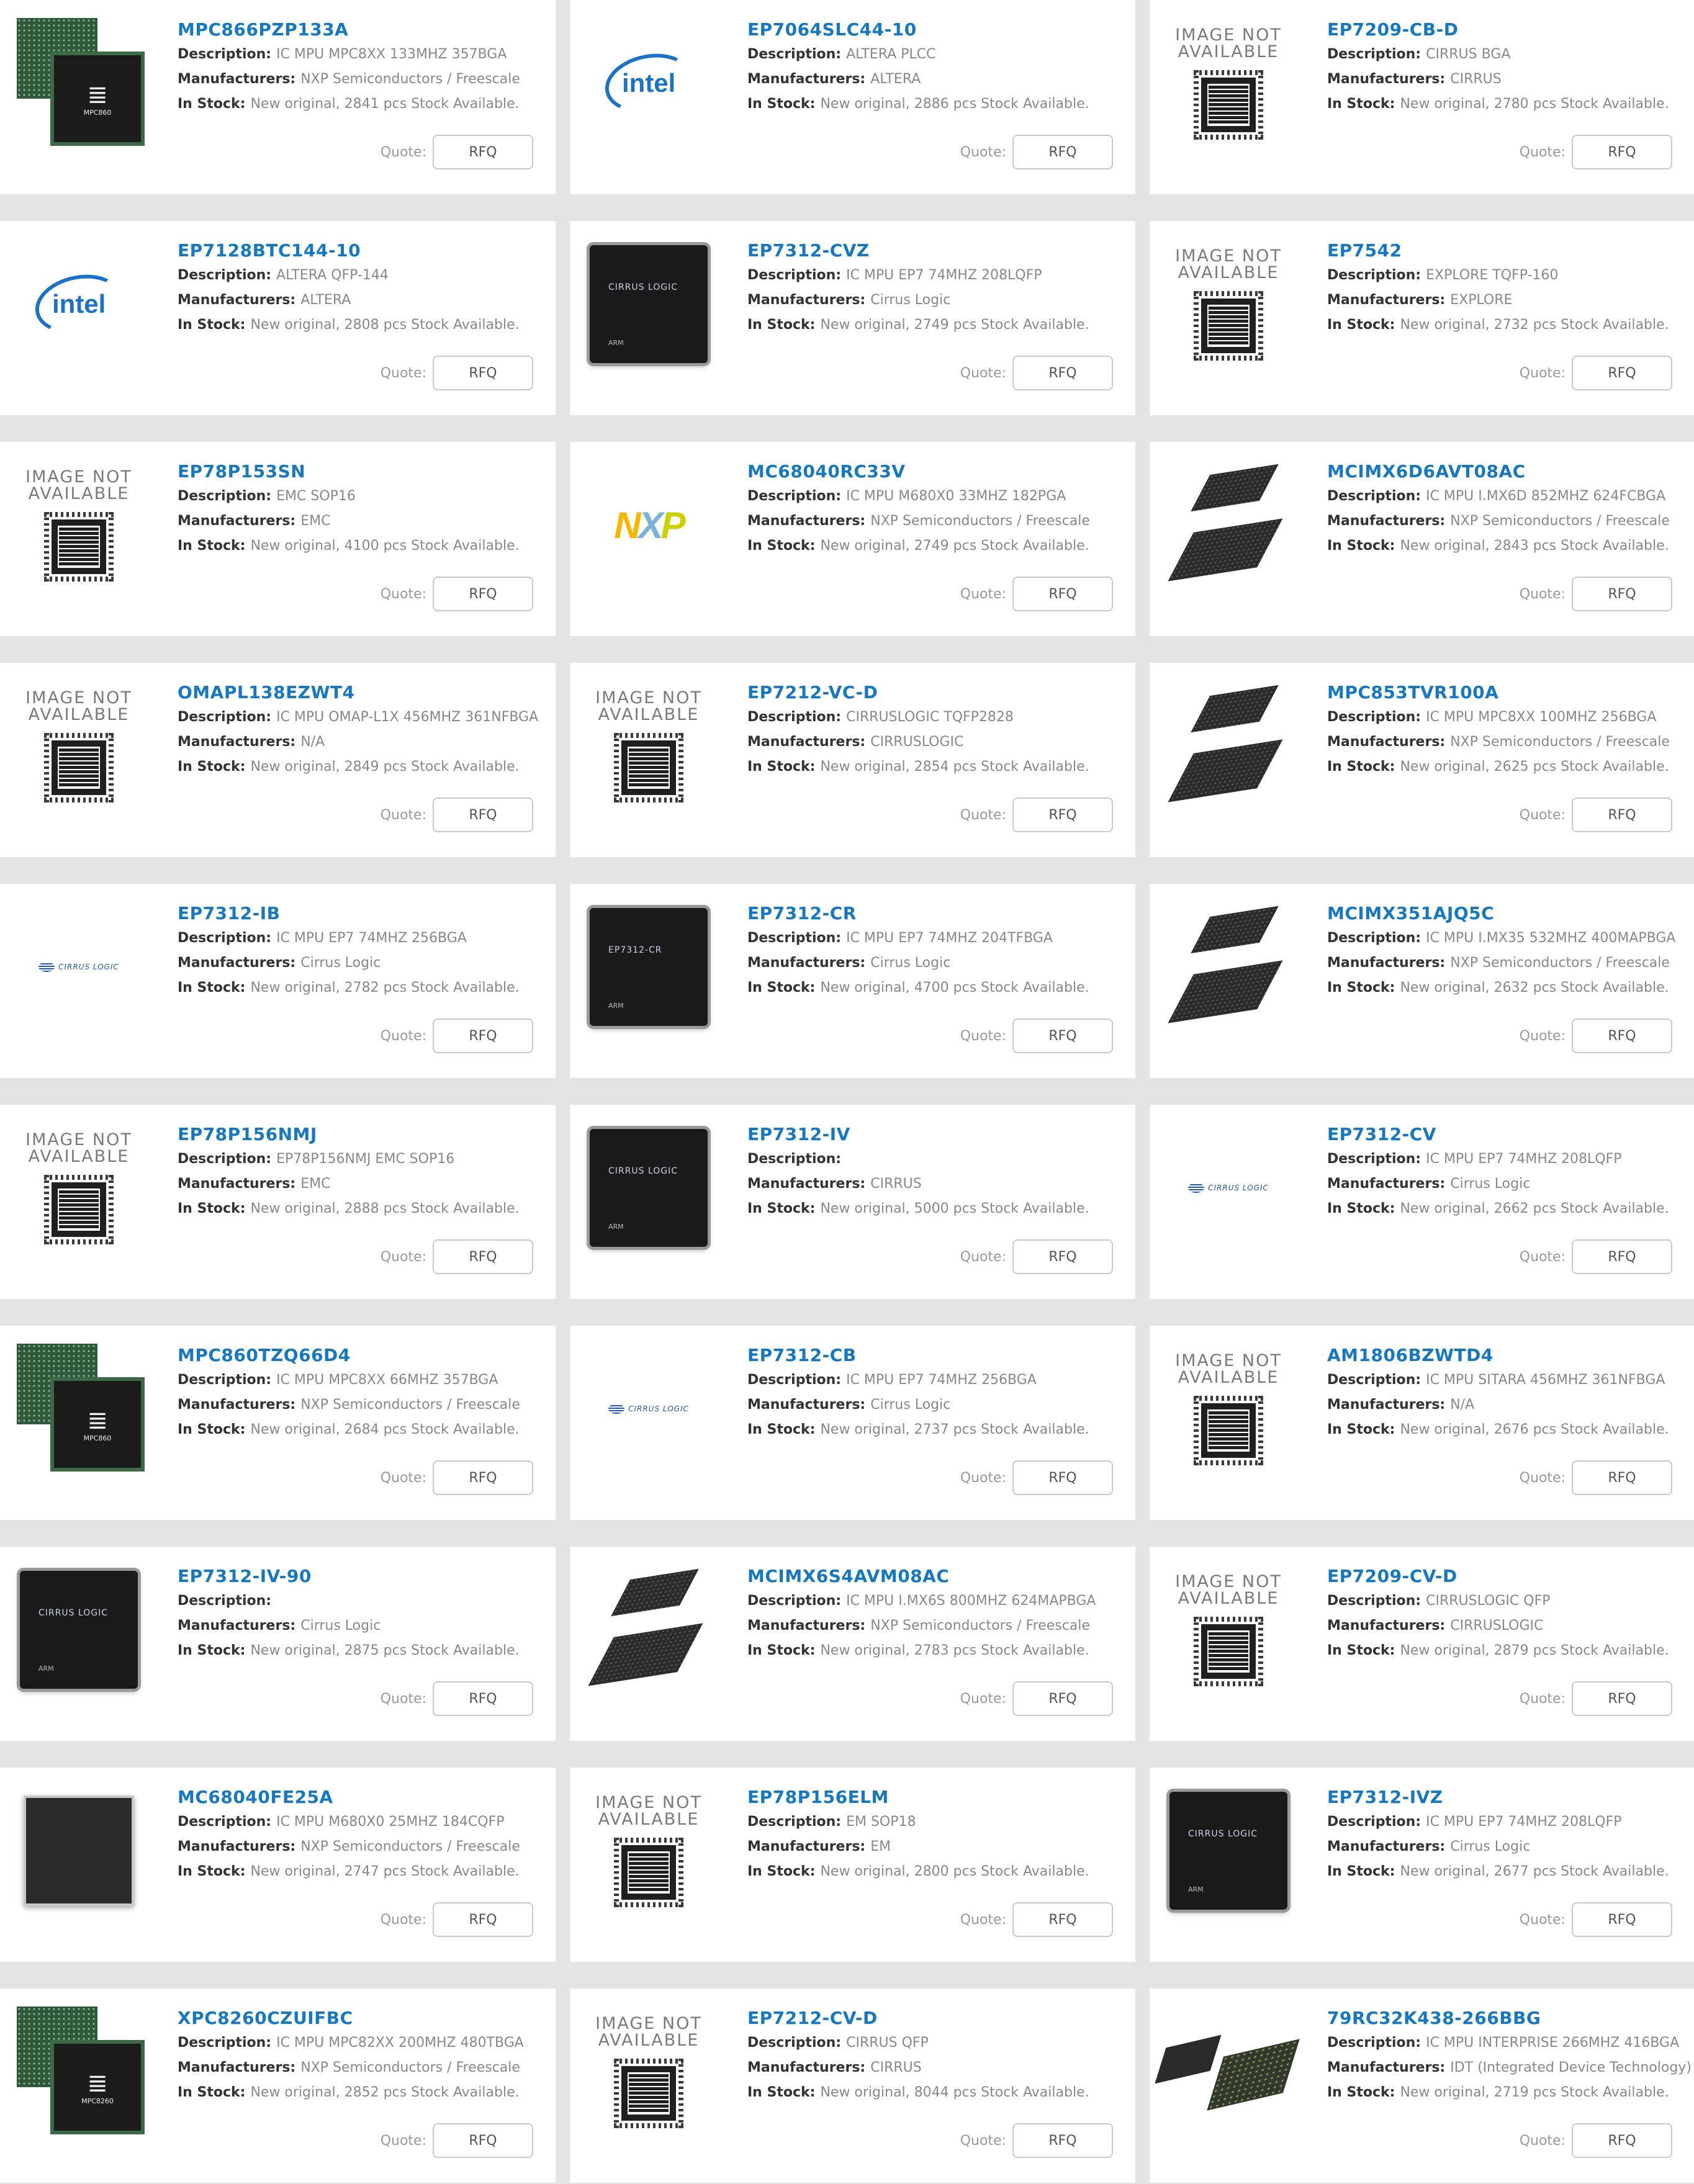  I want to click on part-number-link: 79RC32K438-266BBG, so click(1507, 2018).